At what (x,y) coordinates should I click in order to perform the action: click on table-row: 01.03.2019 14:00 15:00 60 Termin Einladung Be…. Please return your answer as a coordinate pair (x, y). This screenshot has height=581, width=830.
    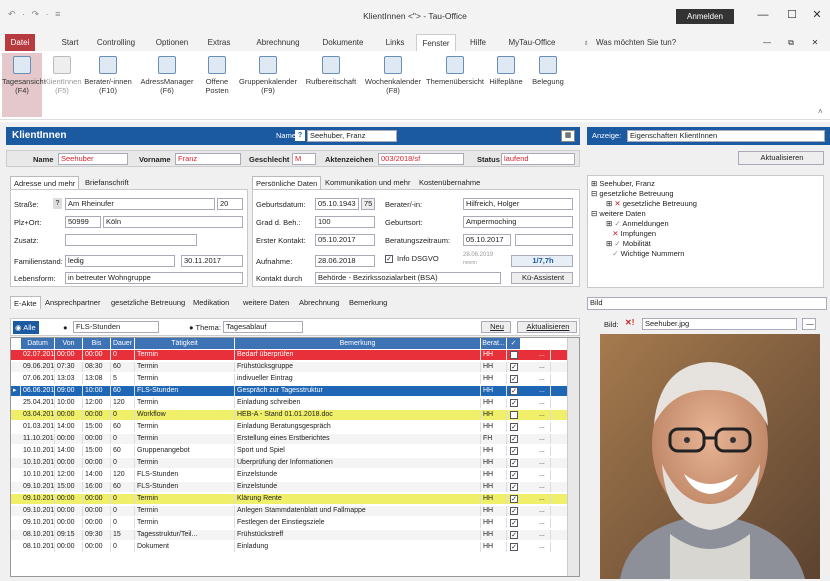
    Looking at the image, I should click on (289, 427).